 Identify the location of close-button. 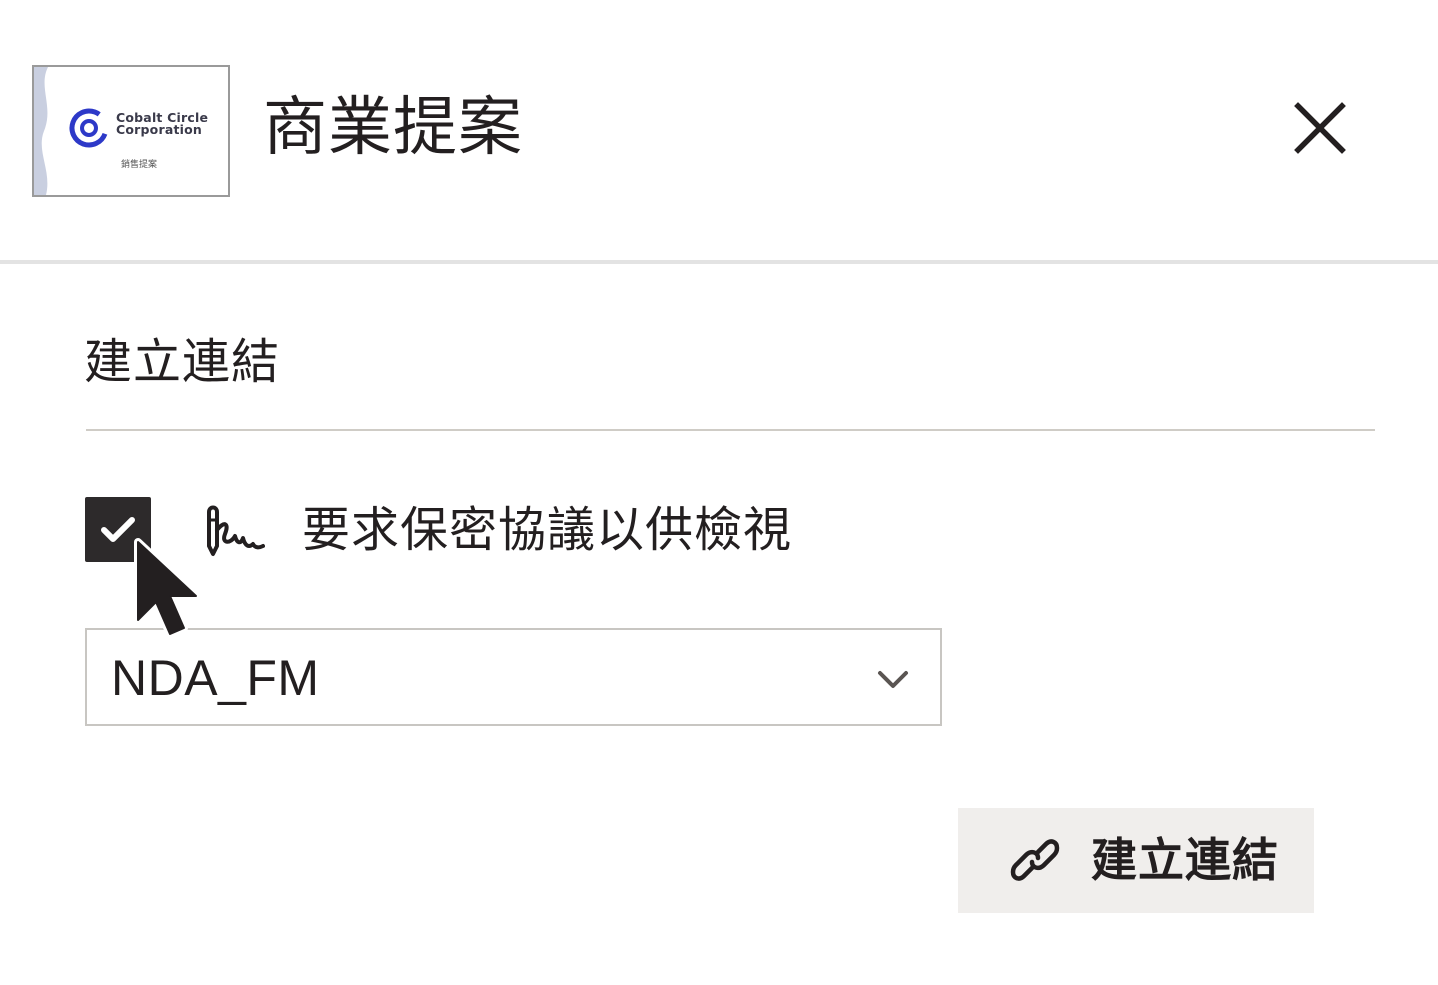
(1320, 128).